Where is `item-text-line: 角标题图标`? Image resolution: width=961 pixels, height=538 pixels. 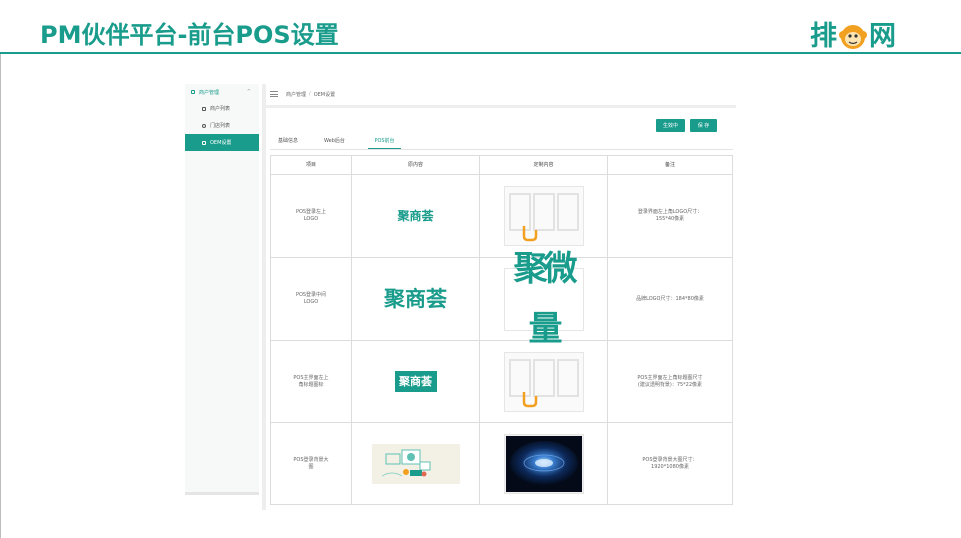 item-text-line: 角标题图标 is located at coordinates (311, 384).